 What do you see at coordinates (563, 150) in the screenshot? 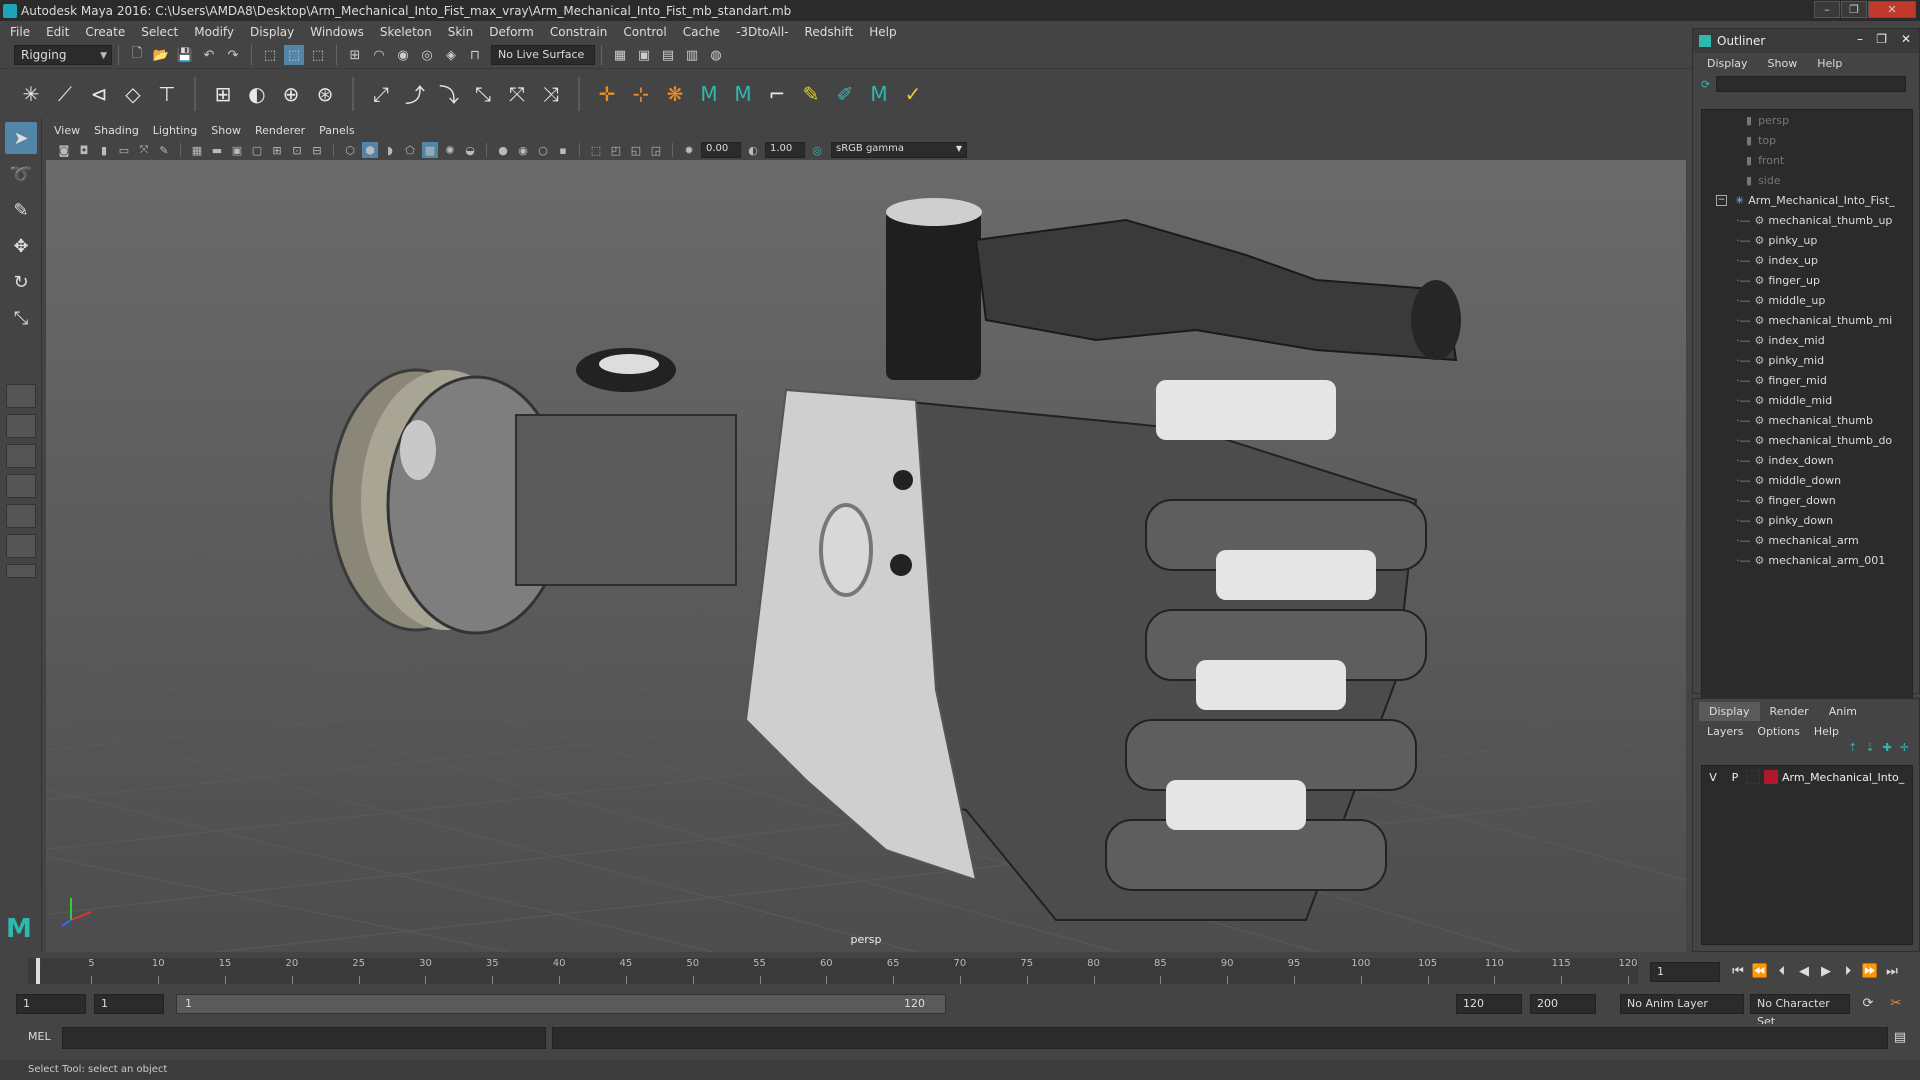
I see `depth-of-field-icon: ▪` at bounding box center [563, 150].